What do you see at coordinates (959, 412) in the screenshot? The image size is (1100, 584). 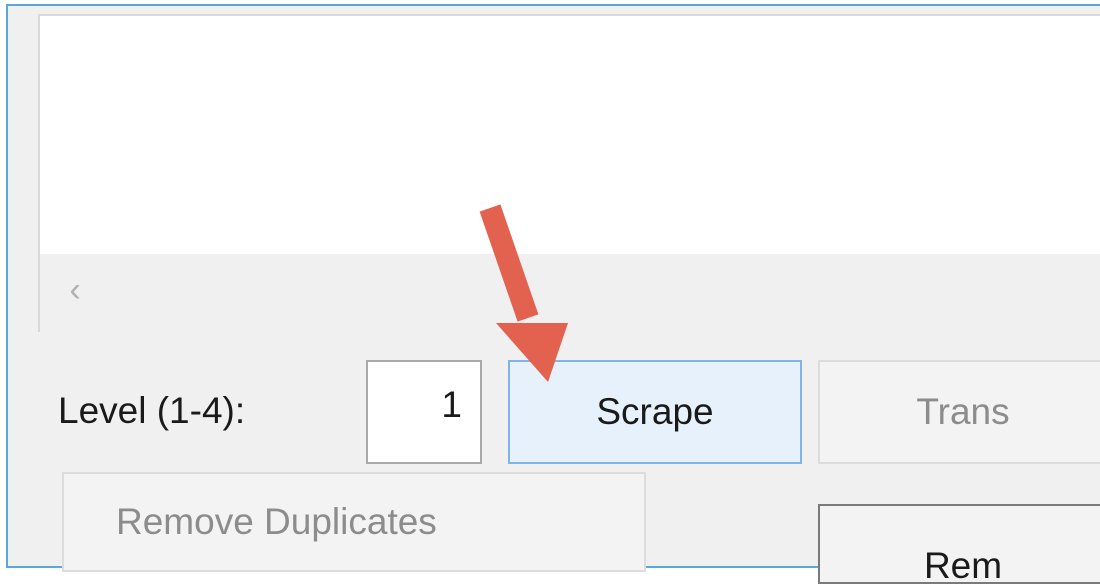 I see `trans-button: Trans` at bounding box center [959, 412].